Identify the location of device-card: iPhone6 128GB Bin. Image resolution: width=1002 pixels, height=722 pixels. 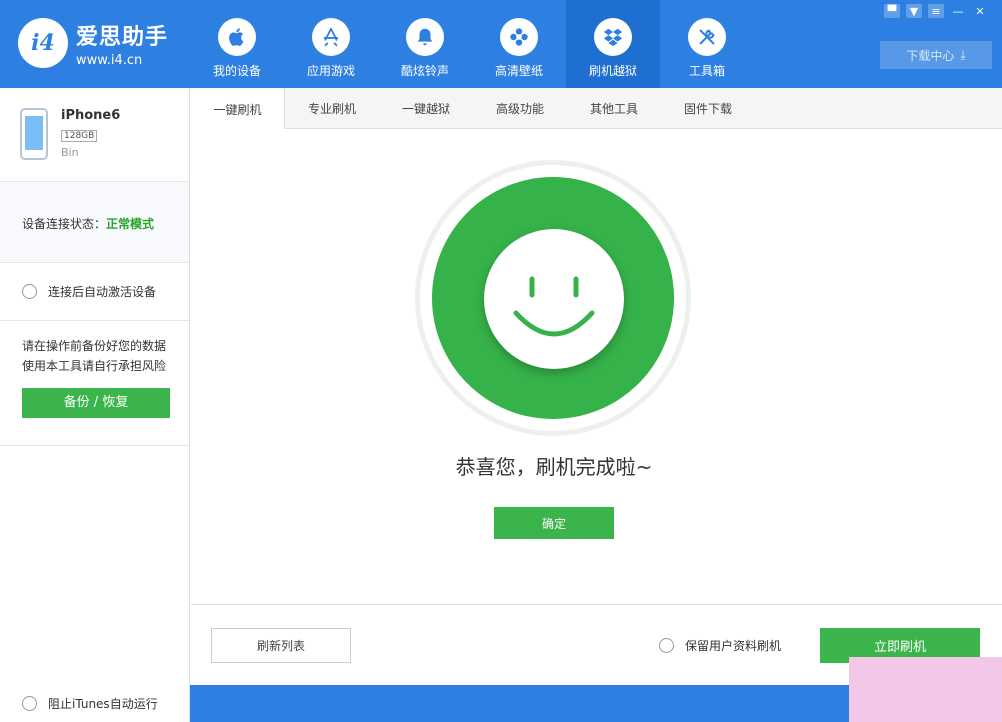
(94, 135).